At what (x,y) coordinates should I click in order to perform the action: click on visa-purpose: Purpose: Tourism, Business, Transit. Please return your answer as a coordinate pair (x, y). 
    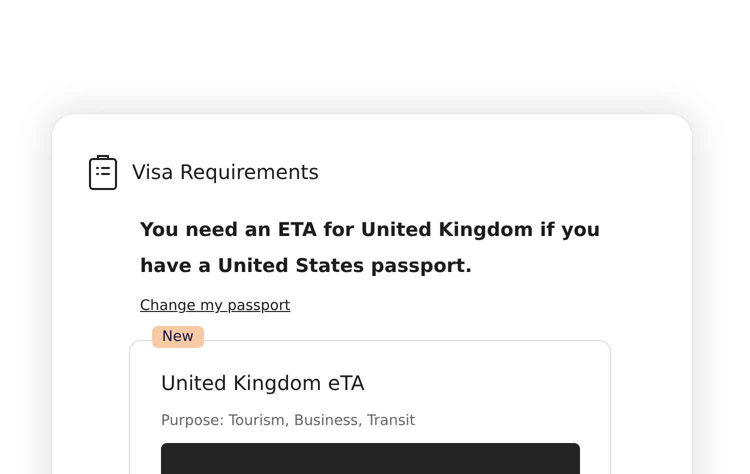
    Looking at the image, I should click on (288, 421).